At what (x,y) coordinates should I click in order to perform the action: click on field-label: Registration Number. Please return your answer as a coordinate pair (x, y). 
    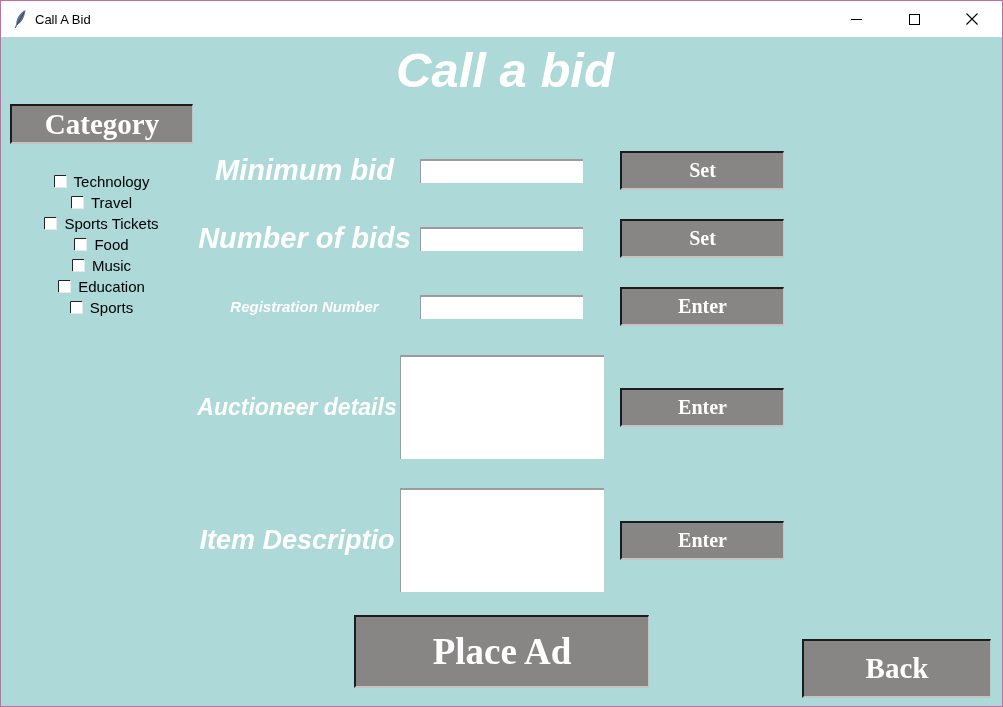
    Looking at the image, I should click on (305, 306).